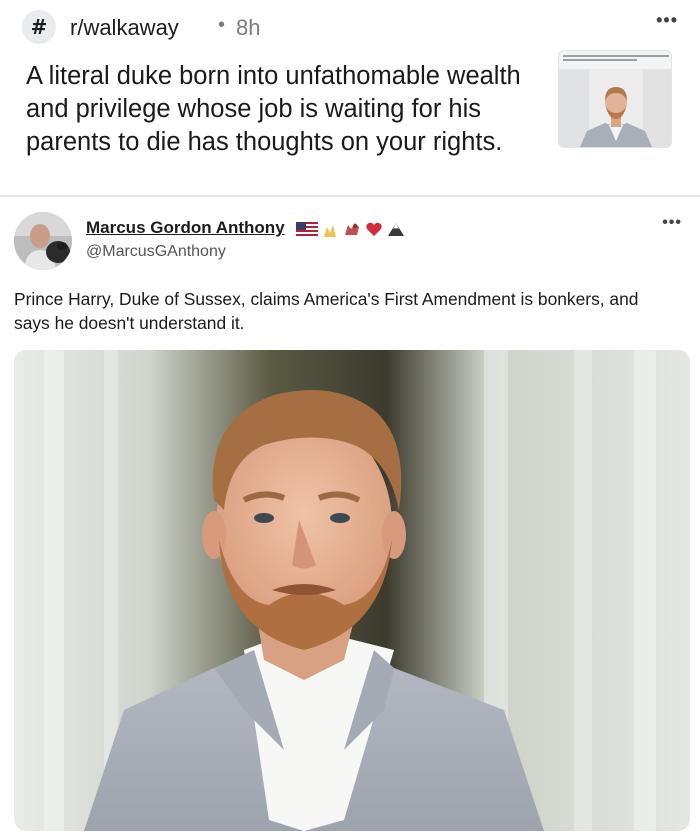 This screenshot has height=840, width=700. I want to click on avatar-photo, so click(43, 241).